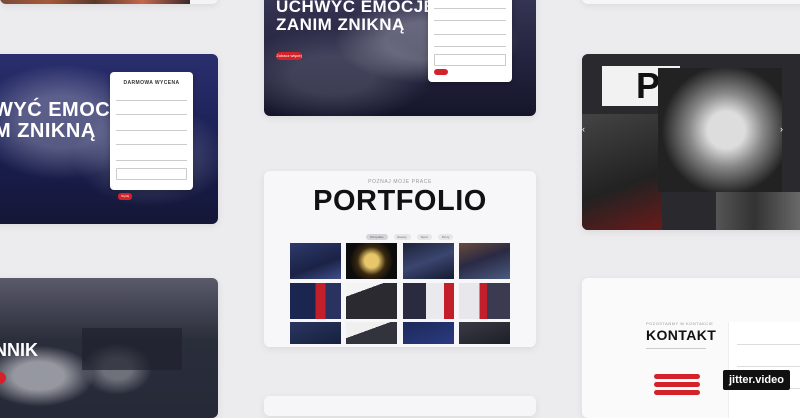  Describe the element at coordinates (358, 8) in the screenshot. I see `hero-title-line1: UCHWYĆ EMOCJE,` at that location.